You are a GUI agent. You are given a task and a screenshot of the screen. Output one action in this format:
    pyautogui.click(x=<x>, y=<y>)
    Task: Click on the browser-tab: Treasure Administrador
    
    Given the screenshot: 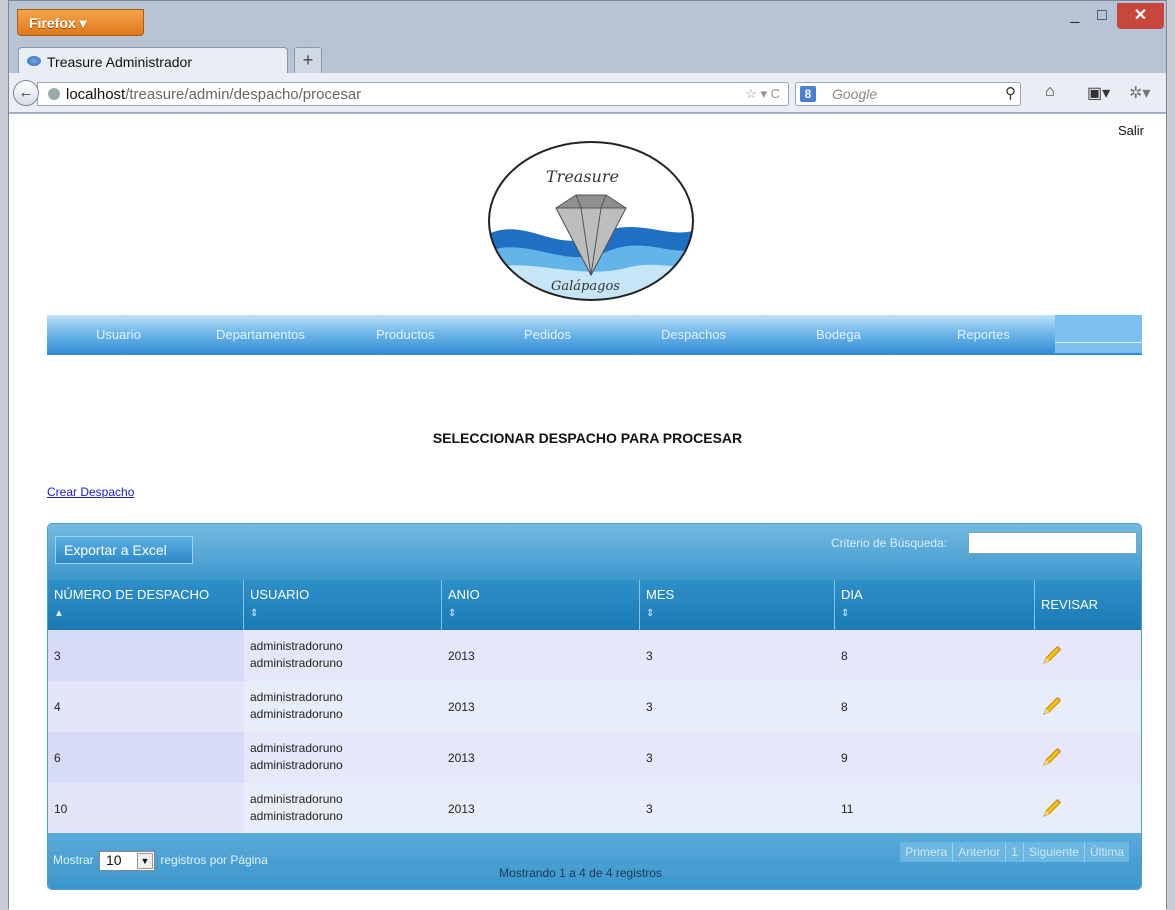 What is the action you would take?
    pyautogui.click(x=153, y=61)
    